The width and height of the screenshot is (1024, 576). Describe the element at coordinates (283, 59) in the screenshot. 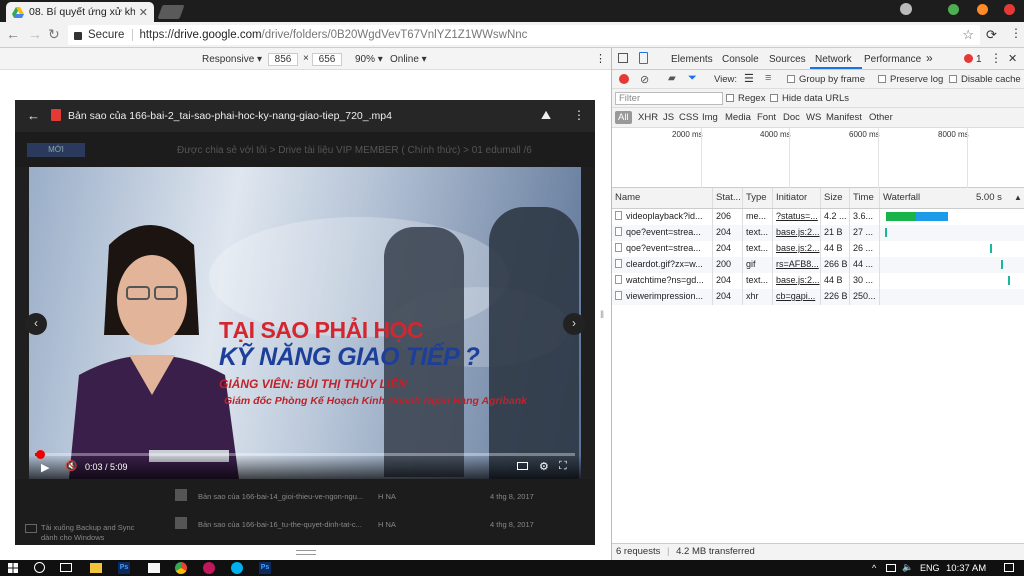

I see `width-field: 856` at that location.